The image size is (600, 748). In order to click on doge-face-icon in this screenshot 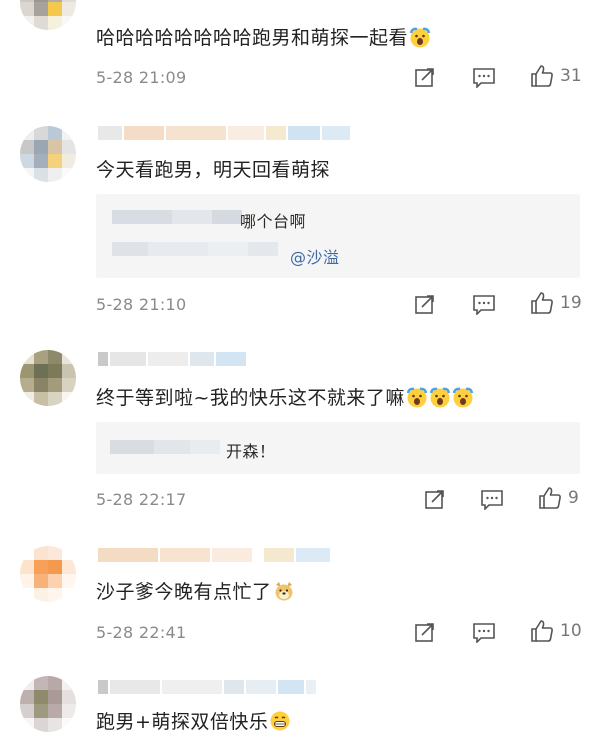, I will do `click(284, 591)`.